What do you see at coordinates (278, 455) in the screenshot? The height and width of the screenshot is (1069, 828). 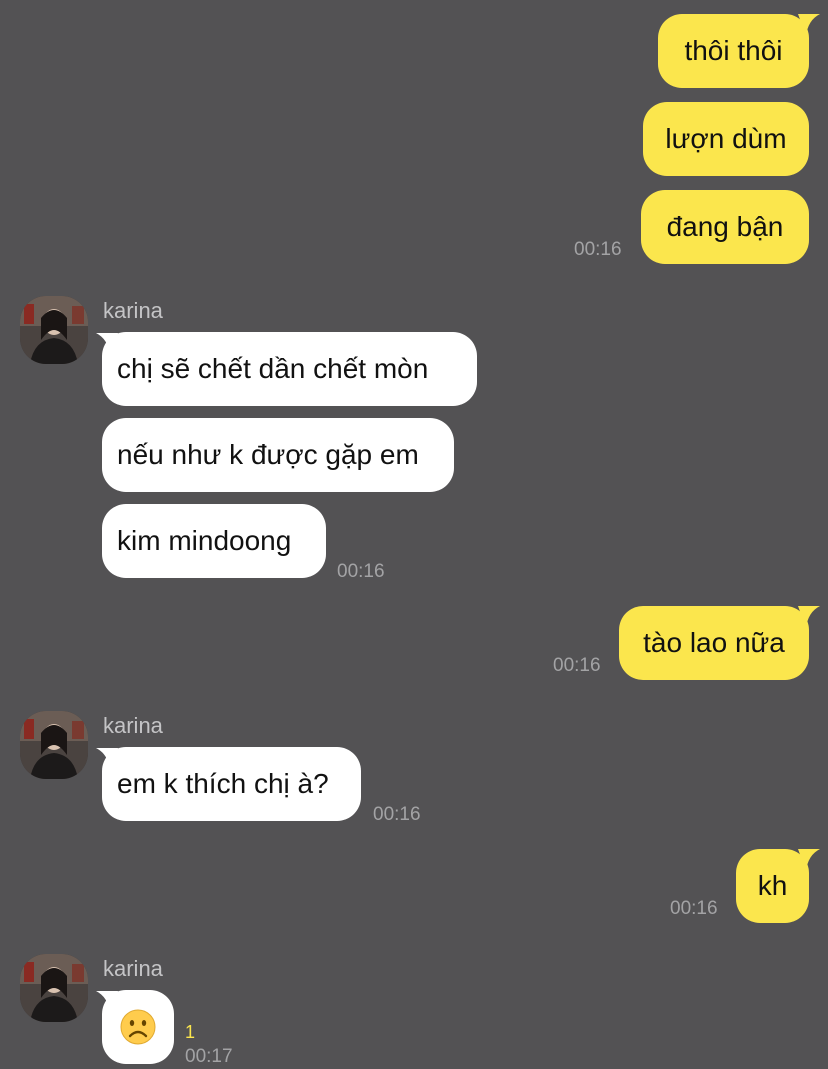 I see `message-bubble-incoming: nếu như k được gặp em` at bounding box center [278, 455].